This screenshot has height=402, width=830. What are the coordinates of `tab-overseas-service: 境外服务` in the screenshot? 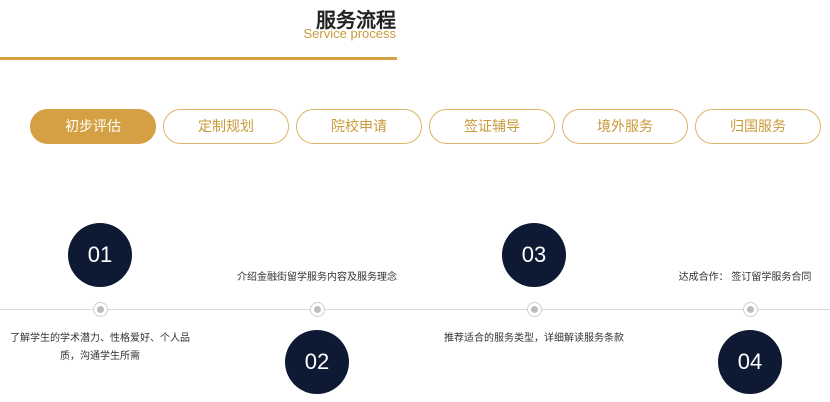 It's located at (625, 126).